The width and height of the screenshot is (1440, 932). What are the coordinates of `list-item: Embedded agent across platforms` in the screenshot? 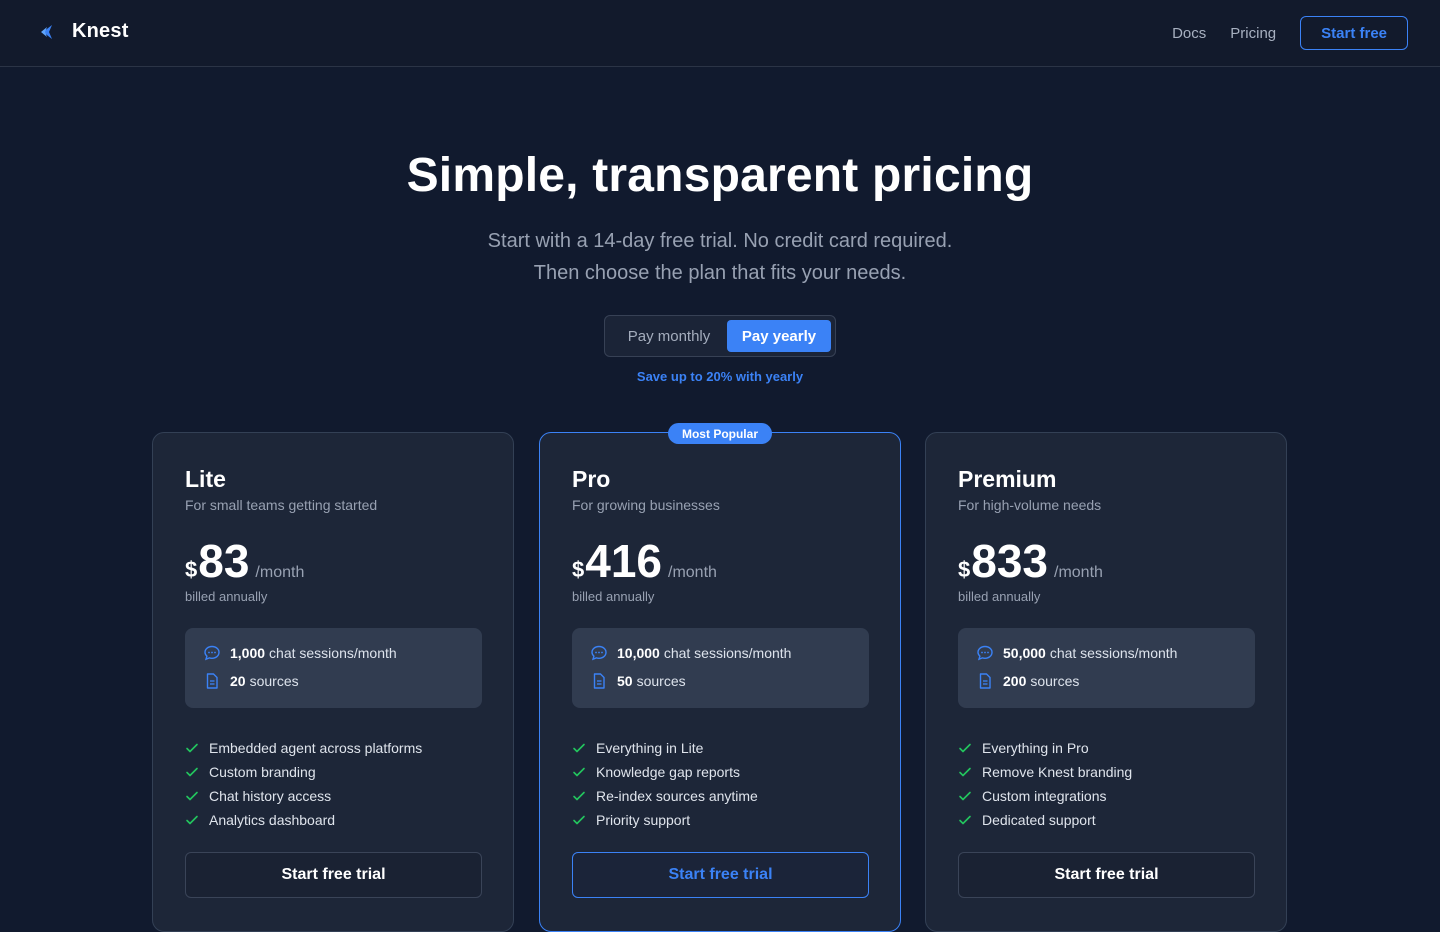 It's located at (303, 748).